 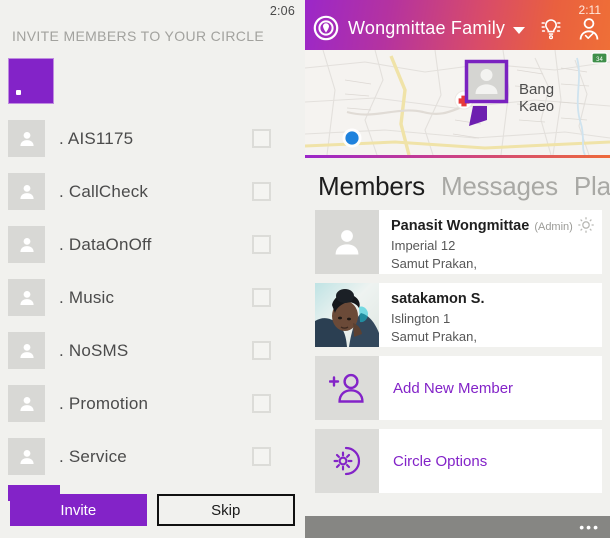 I want to click on member-name: satakamon S., so click(x=438, y=299).